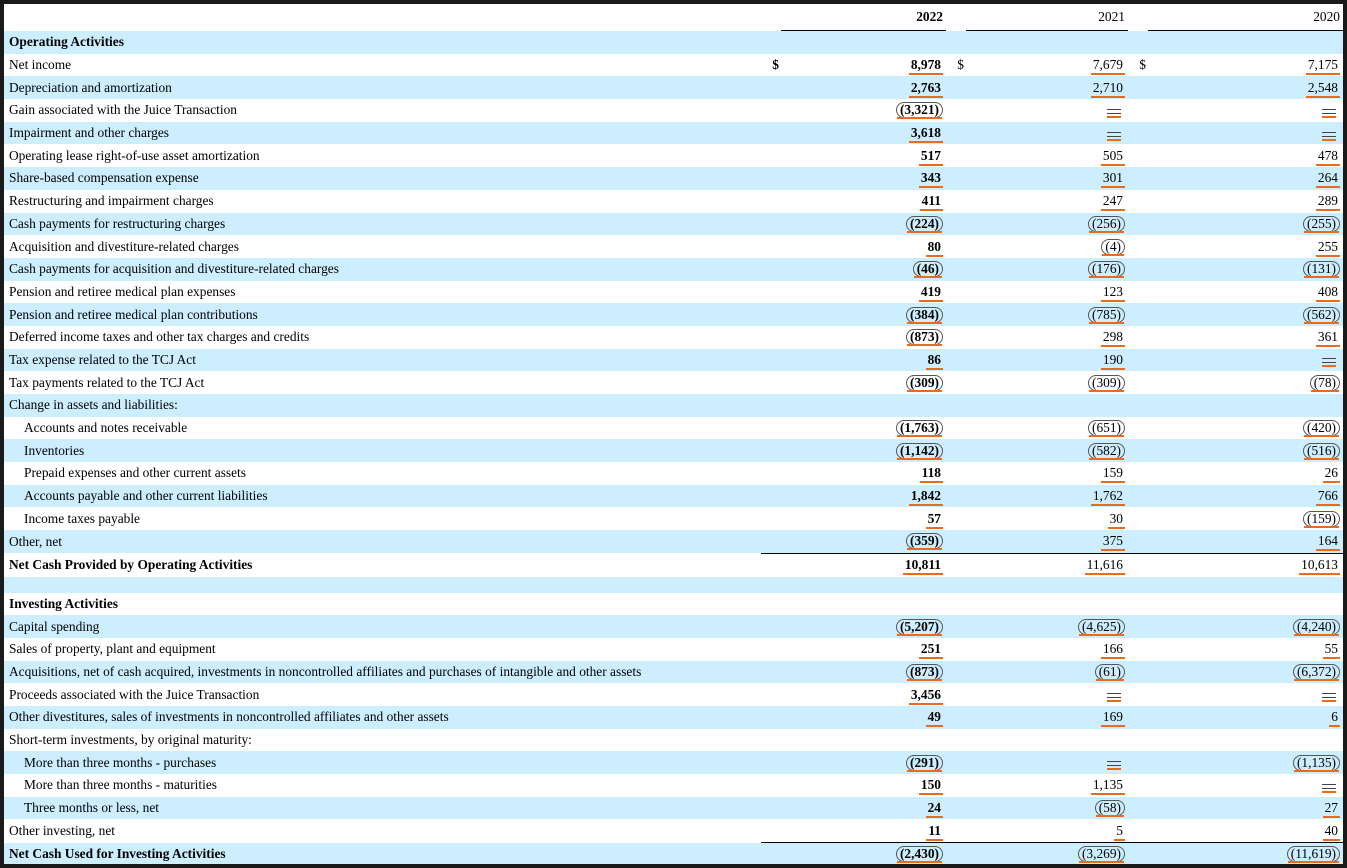 Image resolution: width=1347 pixels, height=868 pixels. Describe the element at coordinates (82, 518) in the screenshot. I see `row-label: Income taxes payable` at that location.